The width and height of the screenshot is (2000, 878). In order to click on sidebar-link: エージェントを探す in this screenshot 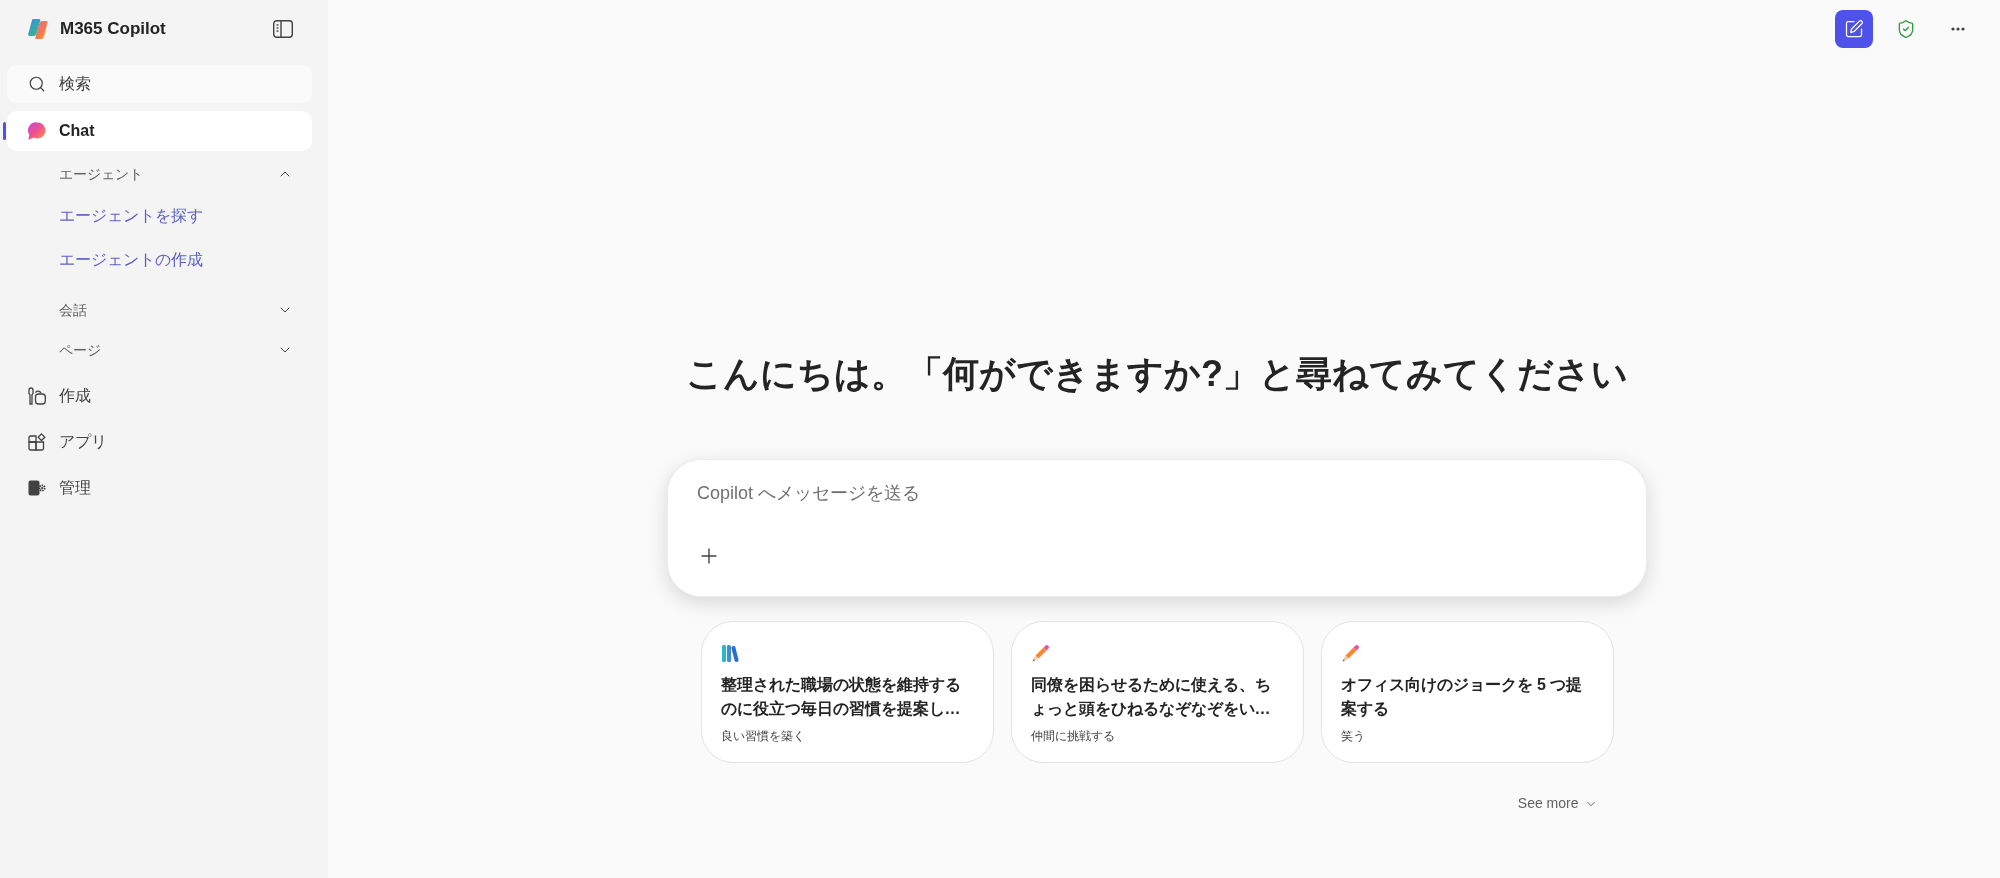, I will do `click(159, 216)`.